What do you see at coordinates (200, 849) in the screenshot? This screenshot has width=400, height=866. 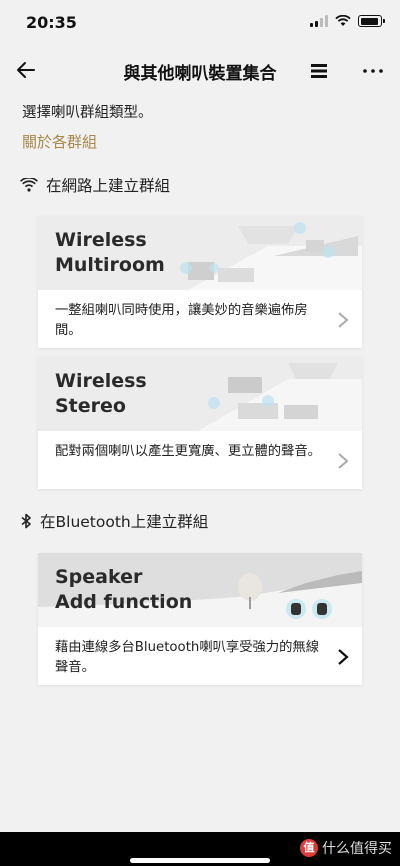 I see `bottom-bar: 值 什么值得买` at bounding box center [200, 849].